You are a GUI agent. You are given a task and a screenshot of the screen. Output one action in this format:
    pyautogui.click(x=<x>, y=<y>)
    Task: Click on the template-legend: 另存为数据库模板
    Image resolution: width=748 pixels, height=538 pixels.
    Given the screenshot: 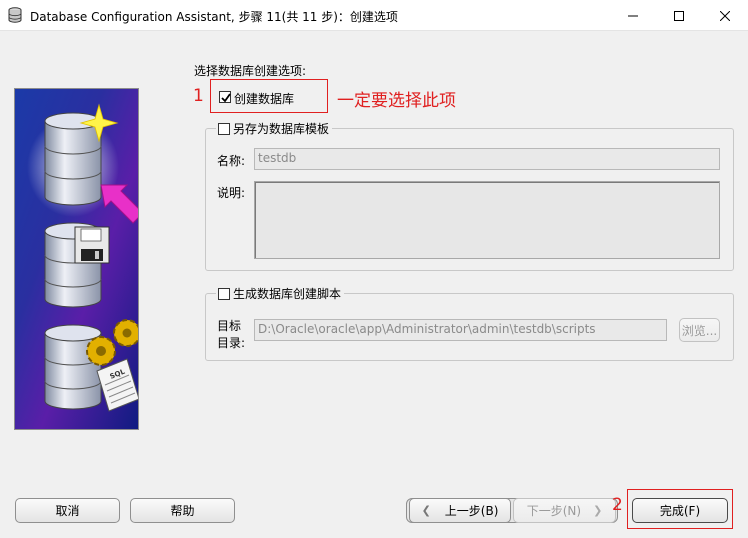 What is the action you would take?
    pyautogui.click(x=274, y=128)
    